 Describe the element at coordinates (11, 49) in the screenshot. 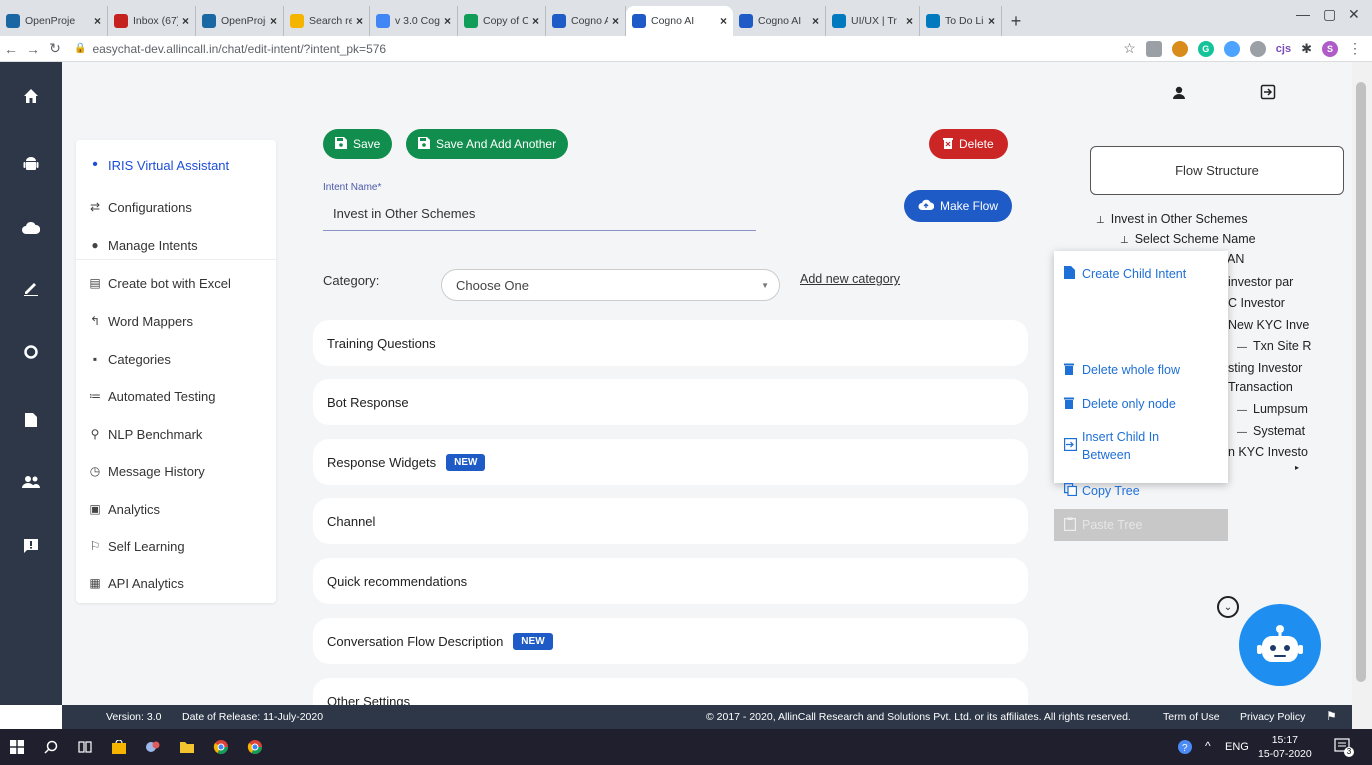

I see `back-icon: ←` at that location.